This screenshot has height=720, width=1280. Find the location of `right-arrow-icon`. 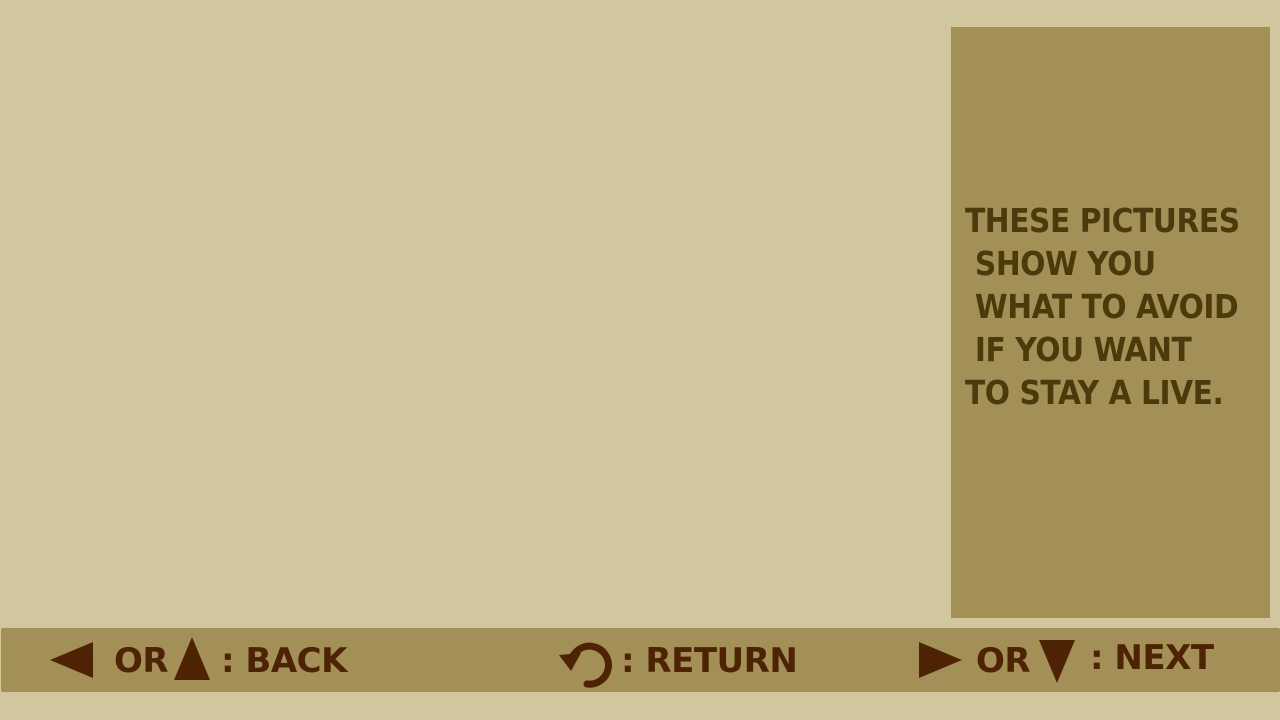

right-arrow-icon is located at coordinates (940, 660).